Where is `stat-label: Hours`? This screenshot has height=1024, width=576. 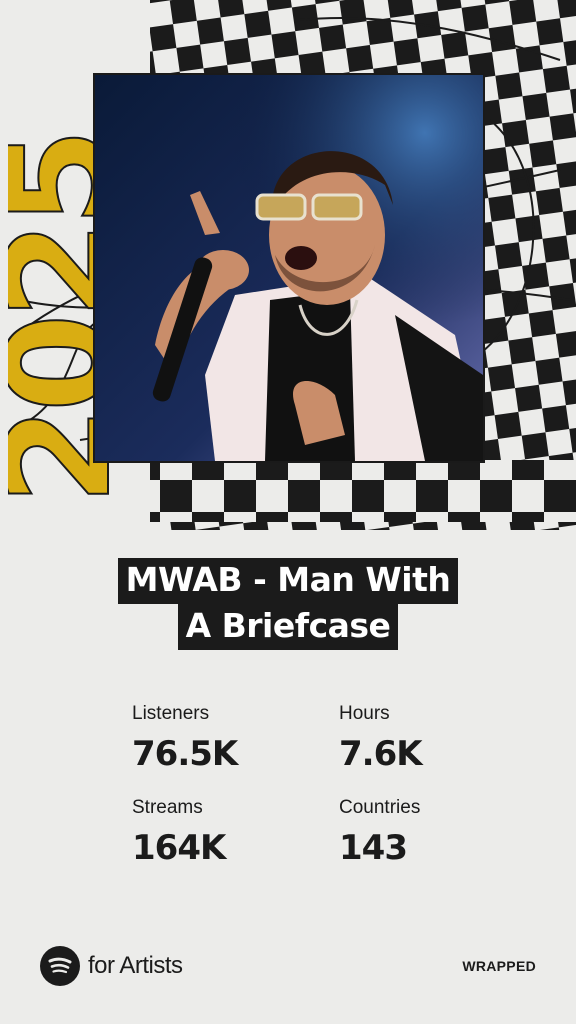
stat-label: Hours is located at coordinates (364, 713).